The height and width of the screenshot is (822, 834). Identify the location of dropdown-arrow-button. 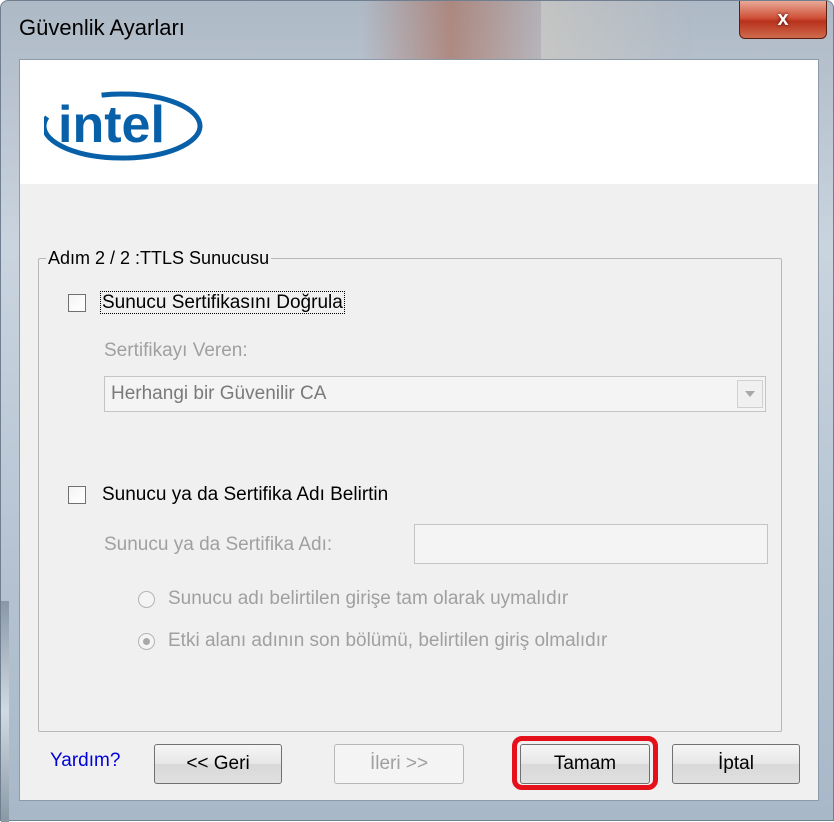
(750, 394).